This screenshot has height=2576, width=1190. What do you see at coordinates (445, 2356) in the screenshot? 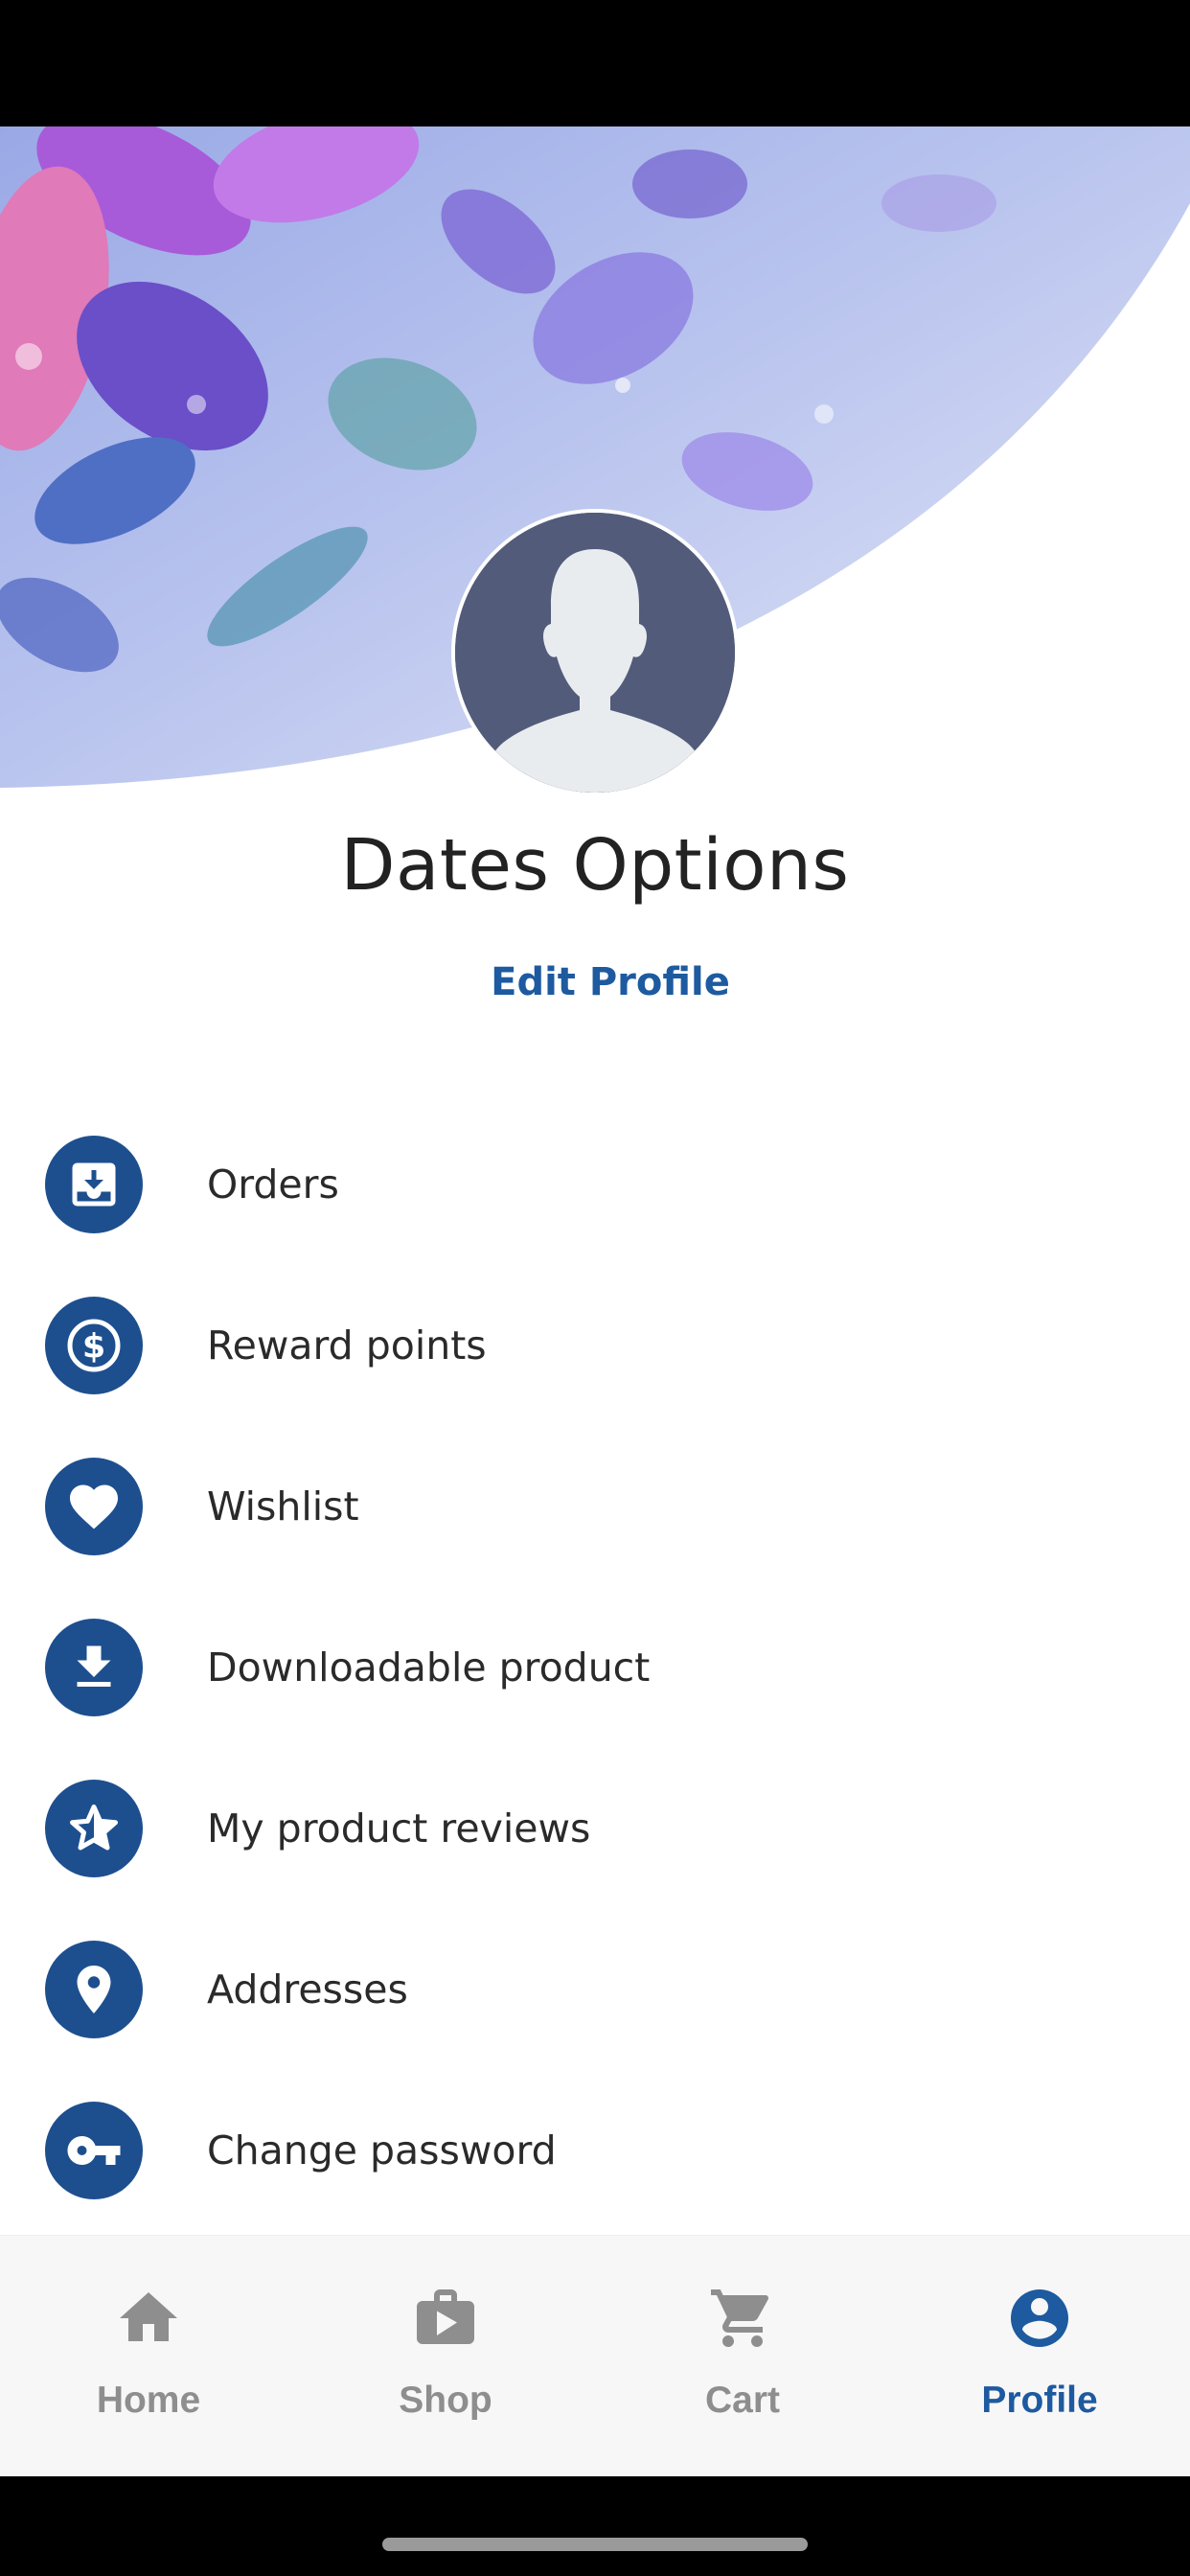
I see `nav-item-shop: Shop` at bounding box center [445, 2356].